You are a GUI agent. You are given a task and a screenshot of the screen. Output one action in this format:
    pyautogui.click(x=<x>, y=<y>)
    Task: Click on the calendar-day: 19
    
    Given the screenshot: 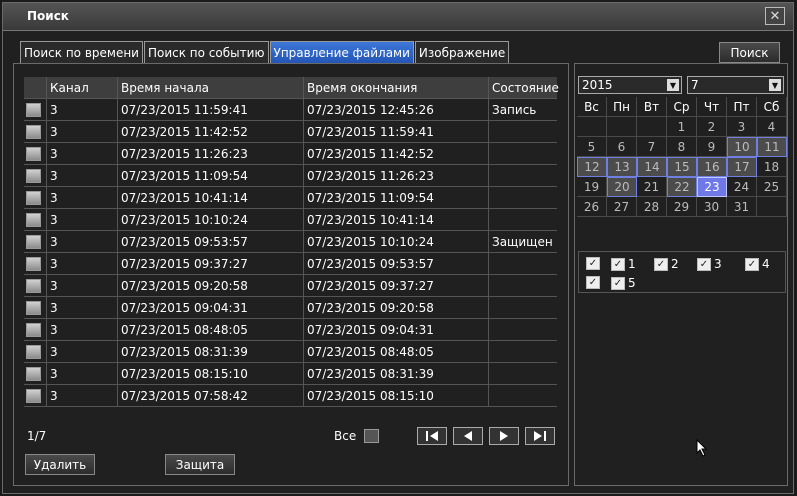 What is the action you would take?
    pyautogui.click(x=592, y=187)
    